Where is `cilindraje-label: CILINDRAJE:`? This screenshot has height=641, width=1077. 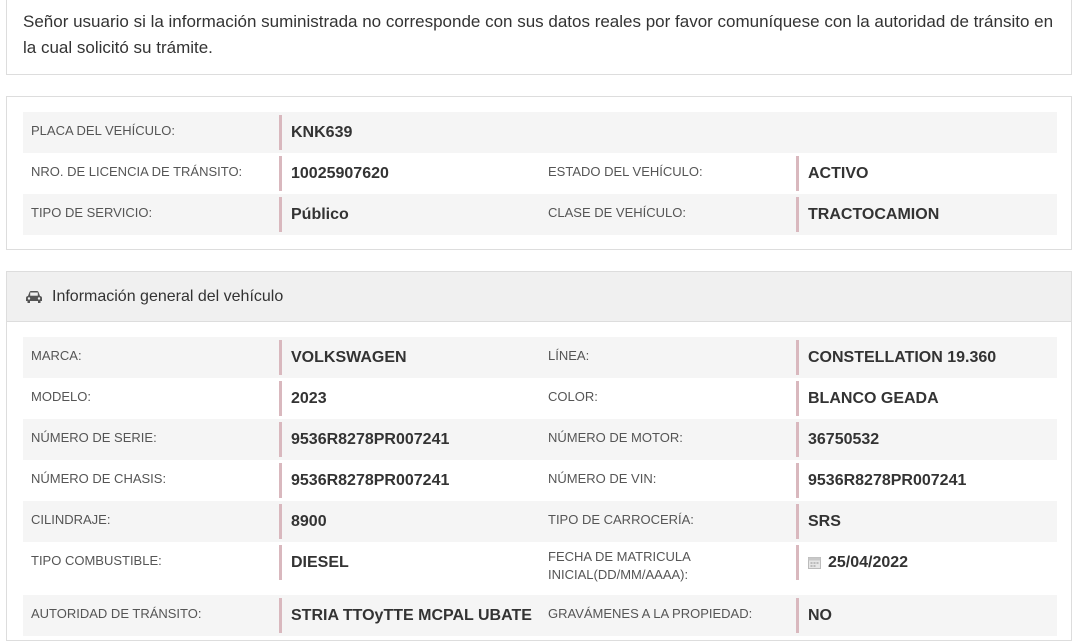
cilindraje-label: CILINDRAJE: is located at coordinates (71, 519).